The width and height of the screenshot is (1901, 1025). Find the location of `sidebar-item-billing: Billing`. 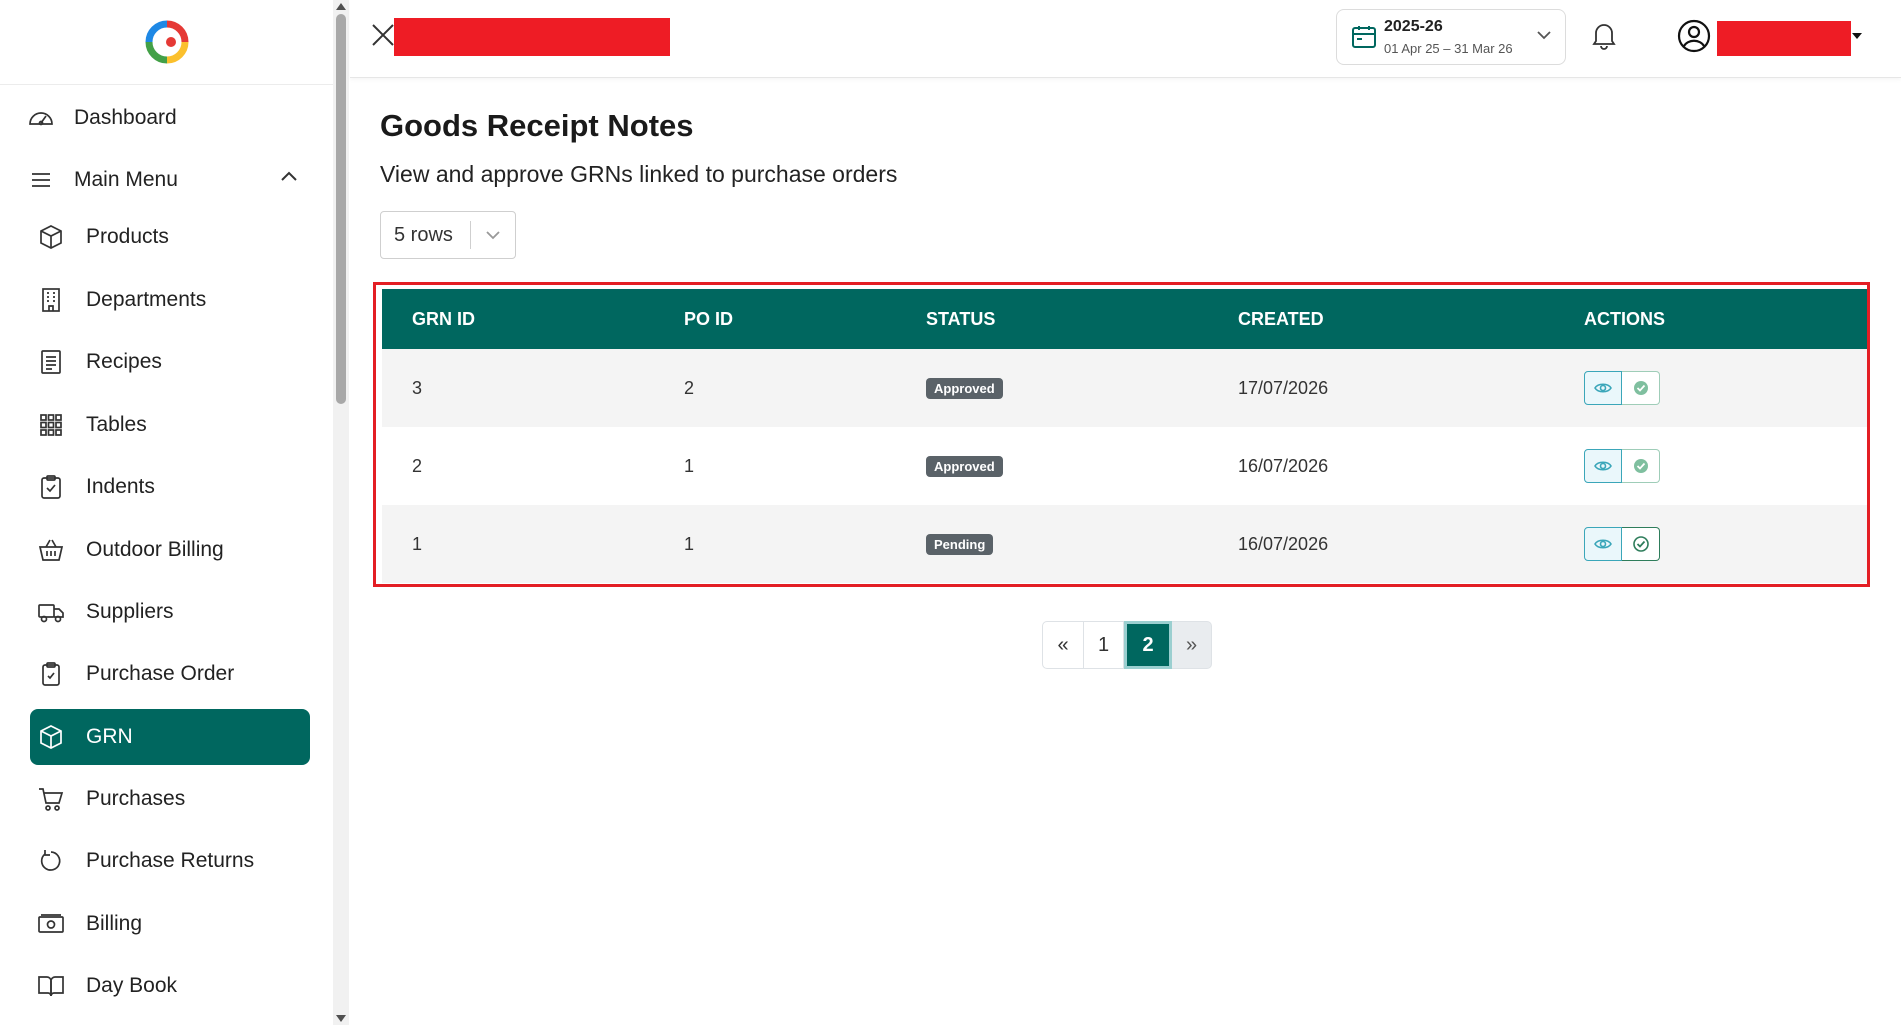

sidebar-item-billing: Billing is located at coordinates (89, 924).